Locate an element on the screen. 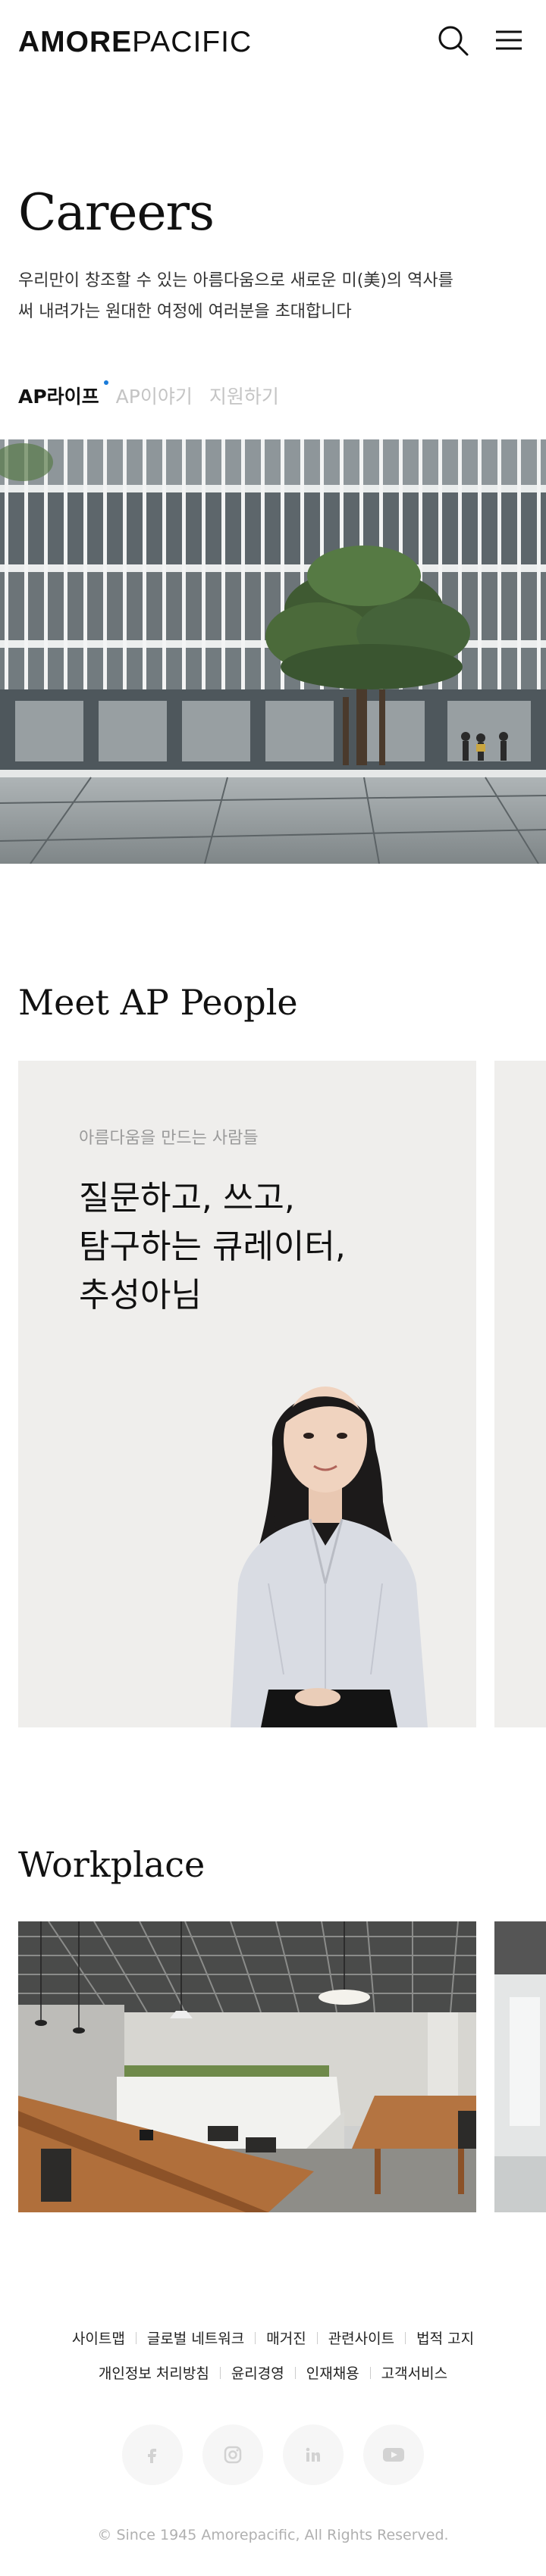 Image resolution: width=546 pixels, height=2576 pixels. amorepacific-logo: AMOREPACIFIC is located at coordinates (135, 42).